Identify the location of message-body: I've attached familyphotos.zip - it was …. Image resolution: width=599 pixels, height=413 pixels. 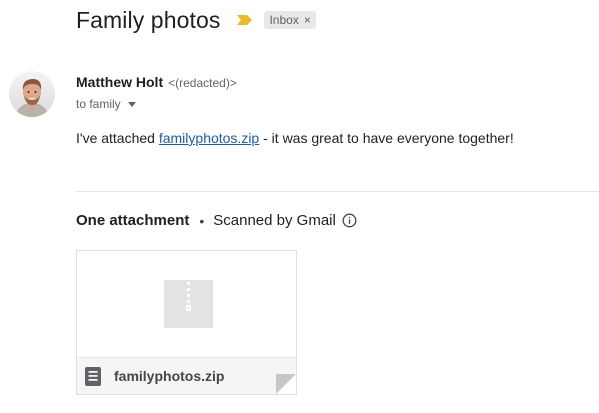
(295, 138).